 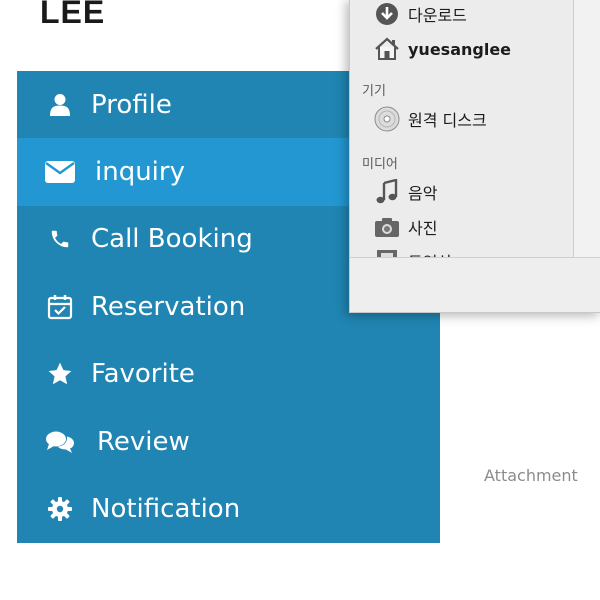 I want to click on device-remote-disc: 원격 디스크, so click(x=430, y=119).